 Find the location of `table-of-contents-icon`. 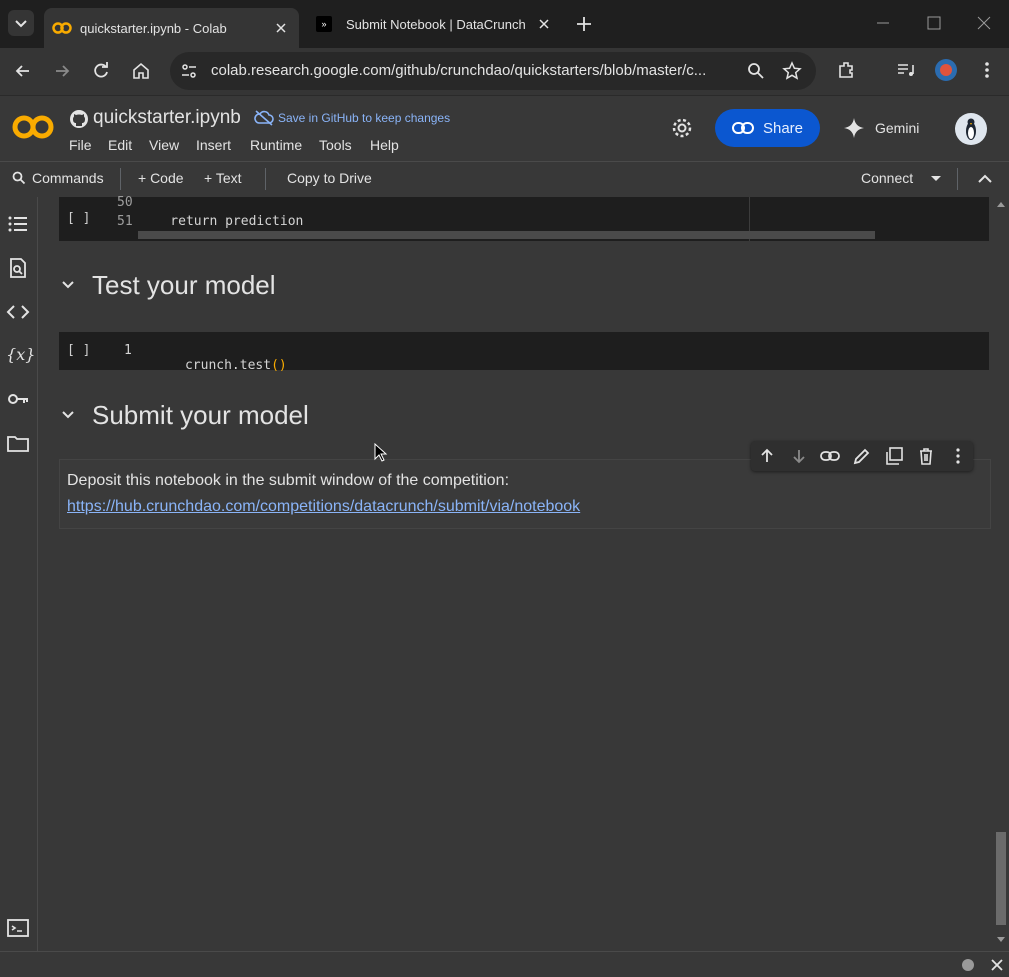

table-of-contents-icon is located at coordinates (18, 224).